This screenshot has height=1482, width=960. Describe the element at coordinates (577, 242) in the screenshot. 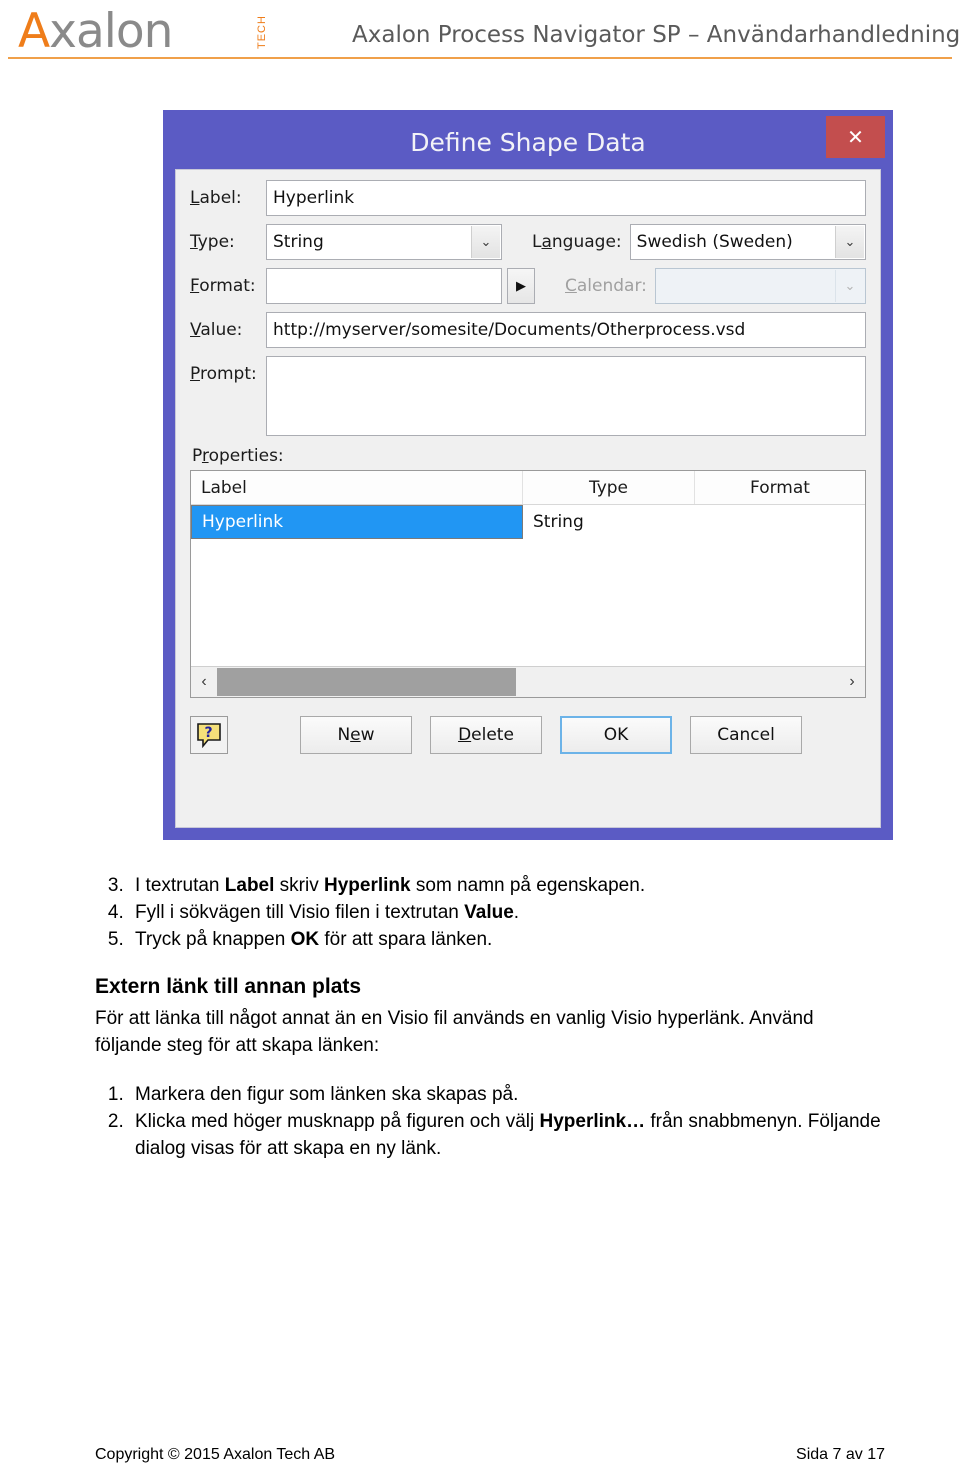

I see `language-caption: Language:` at that location.